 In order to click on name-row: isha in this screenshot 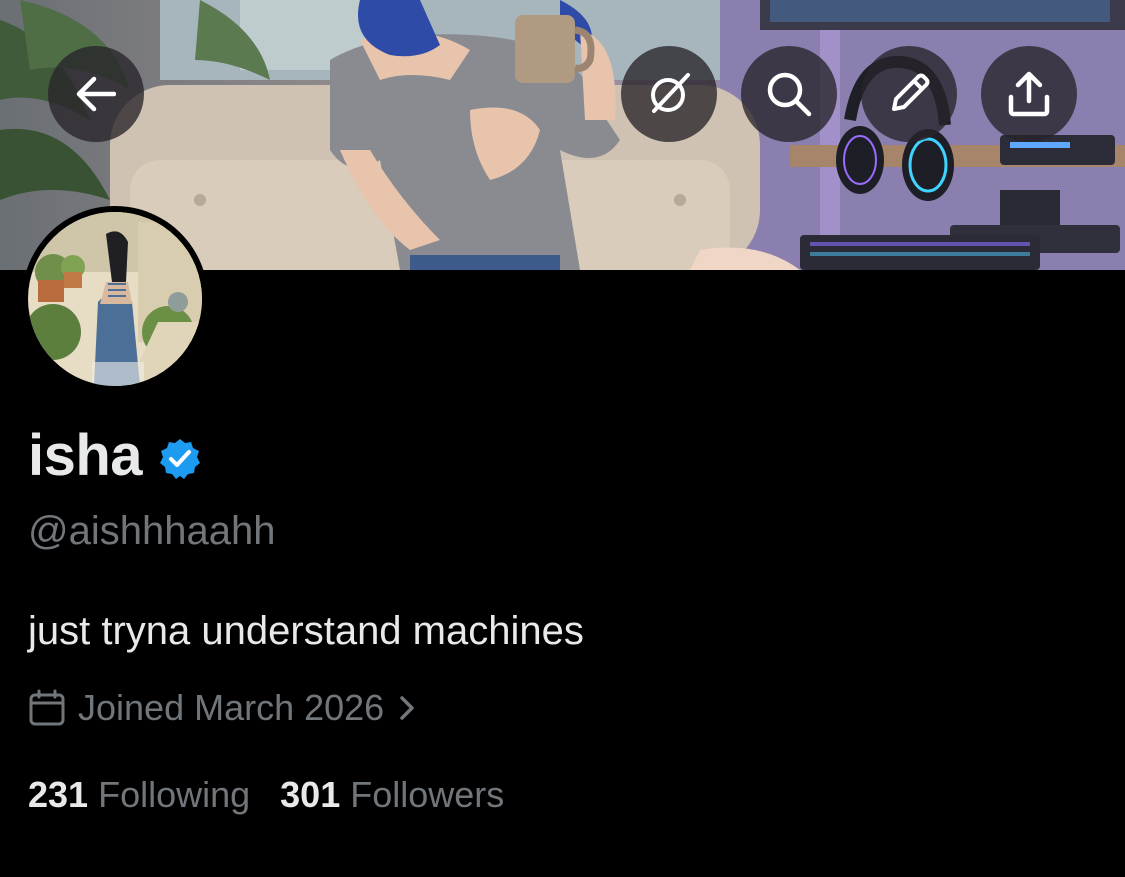, I will do `click(115, 456)`.